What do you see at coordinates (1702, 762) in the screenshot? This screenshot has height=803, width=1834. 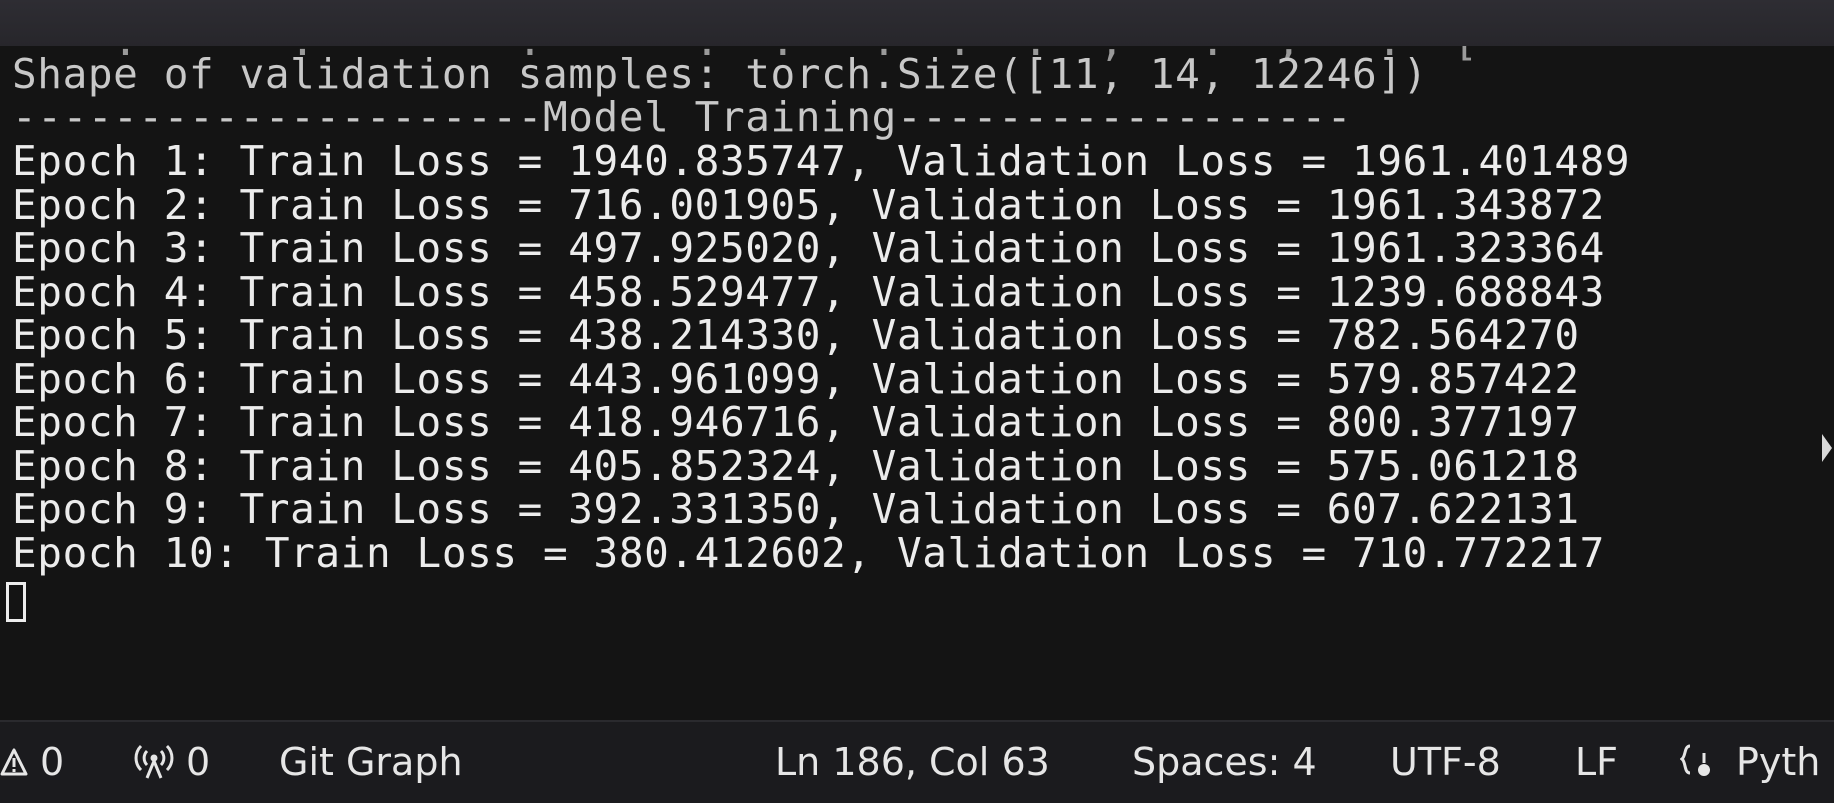 I see `braces-icon` at bounding box center [1702, 762].